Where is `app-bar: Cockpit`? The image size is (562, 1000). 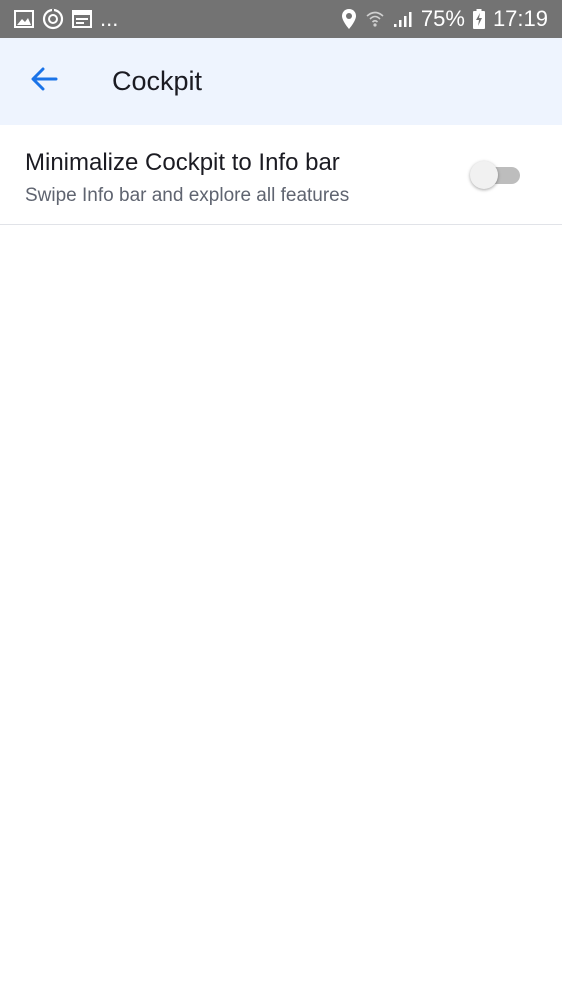
app-bar: Cockpit is located at coordinates (281, 81).